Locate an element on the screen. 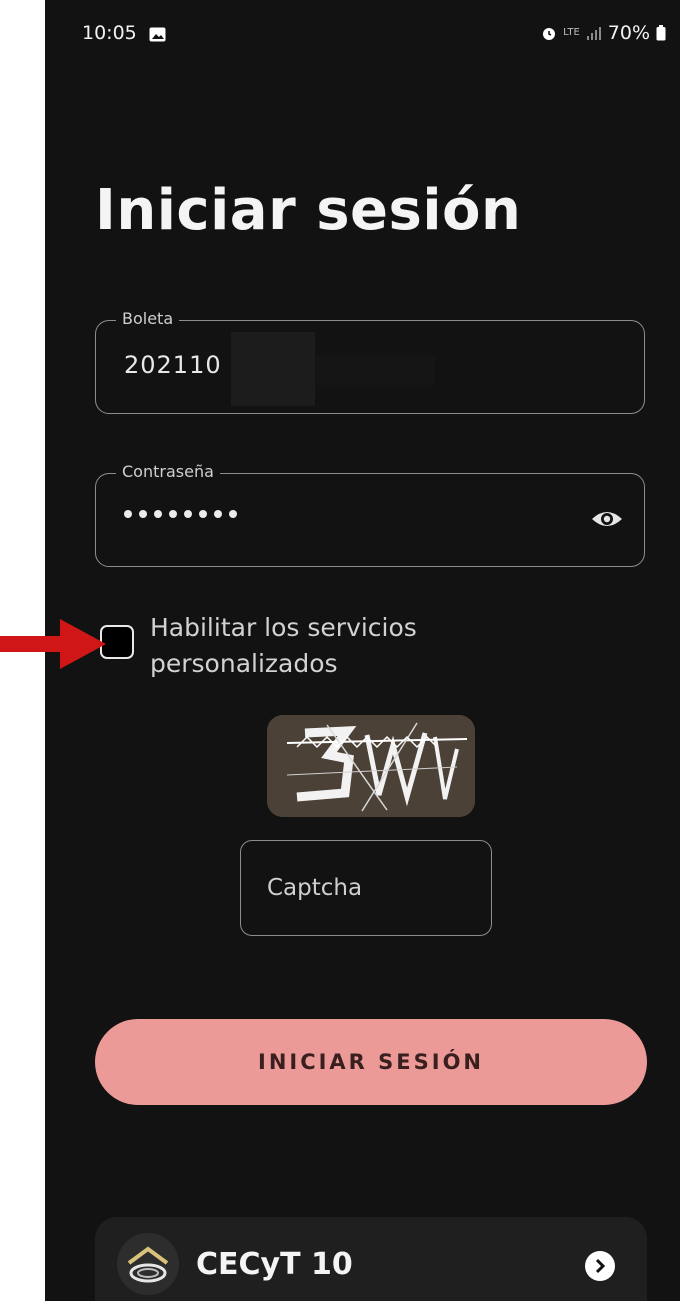 This screenshot has width=680, height=1301. alarm-icon is located at coordinates (549, 34).